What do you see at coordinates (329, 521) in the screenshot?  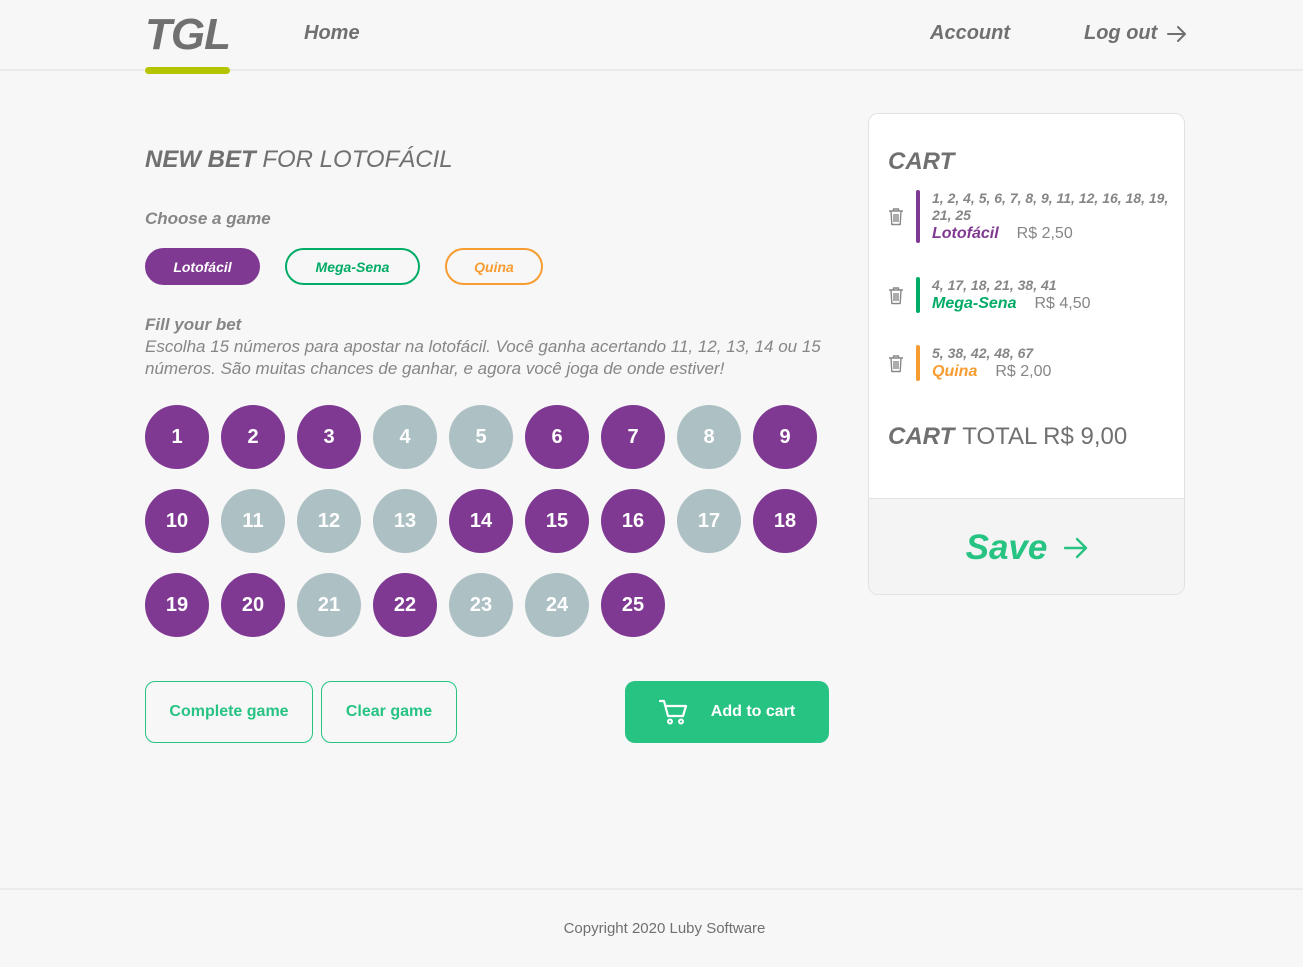 I see `number-ball: 12` at bounding box center [329, 521].